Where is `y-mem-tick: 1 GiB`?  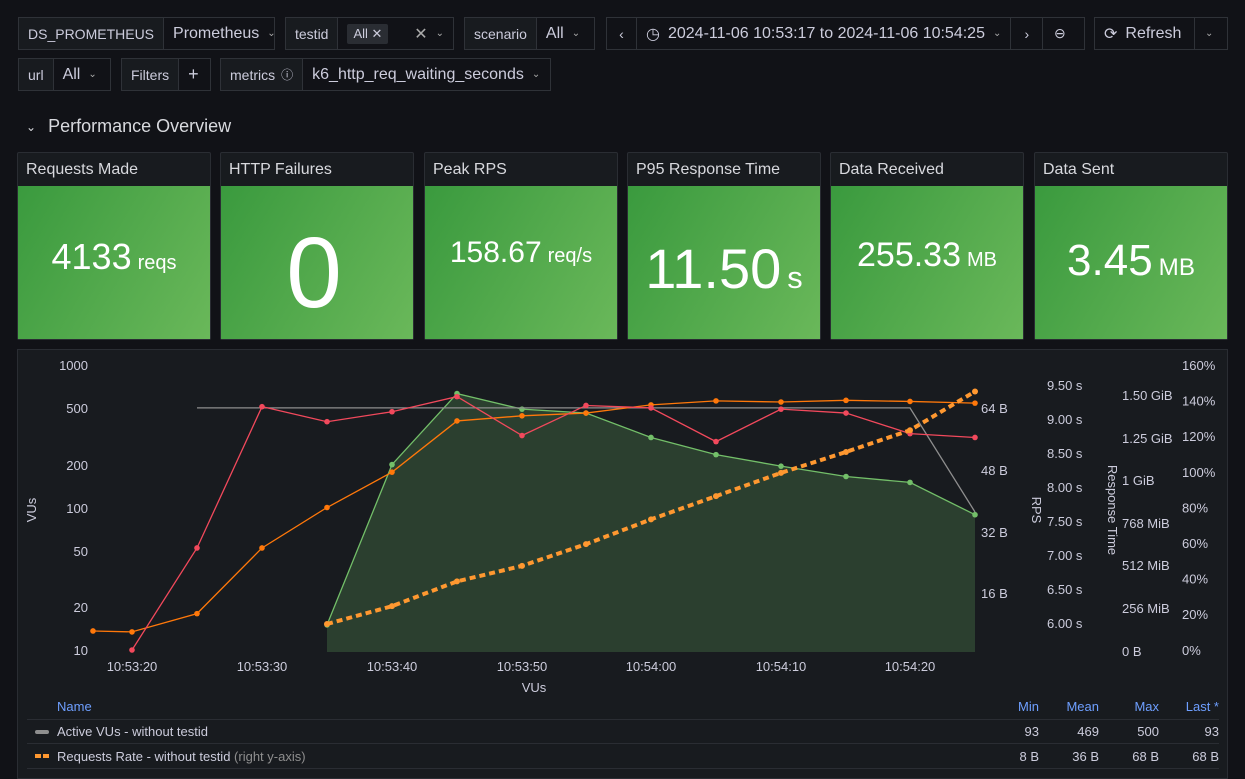
y-mem-tick: 1 GiB is located at coordinates (1138, 480).